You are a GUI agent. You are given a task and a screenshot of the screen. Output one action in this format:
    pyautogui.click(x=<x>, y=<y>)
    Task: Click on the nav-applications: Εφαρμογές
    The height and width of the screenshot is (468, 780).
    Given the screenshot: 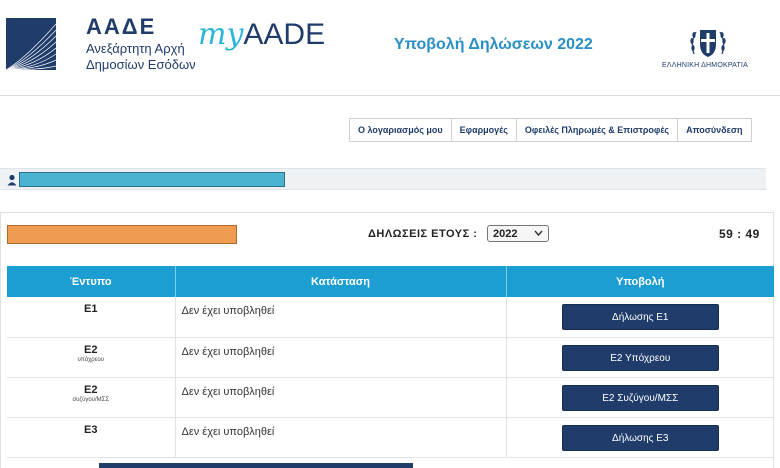 What is the action you would take?
    pyautogui.click(x=484, y=130)
    